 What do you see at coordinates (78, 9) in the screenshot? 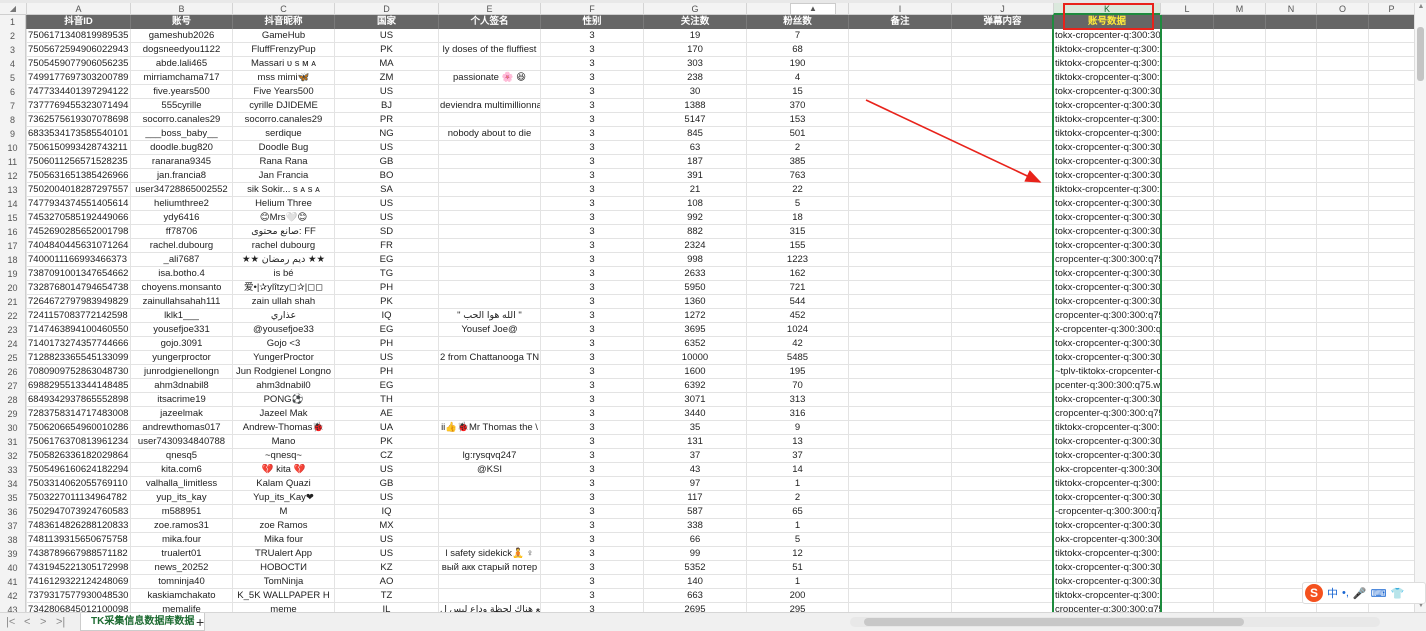
I see `column-header-a: A` at bounding box center [78, 9].